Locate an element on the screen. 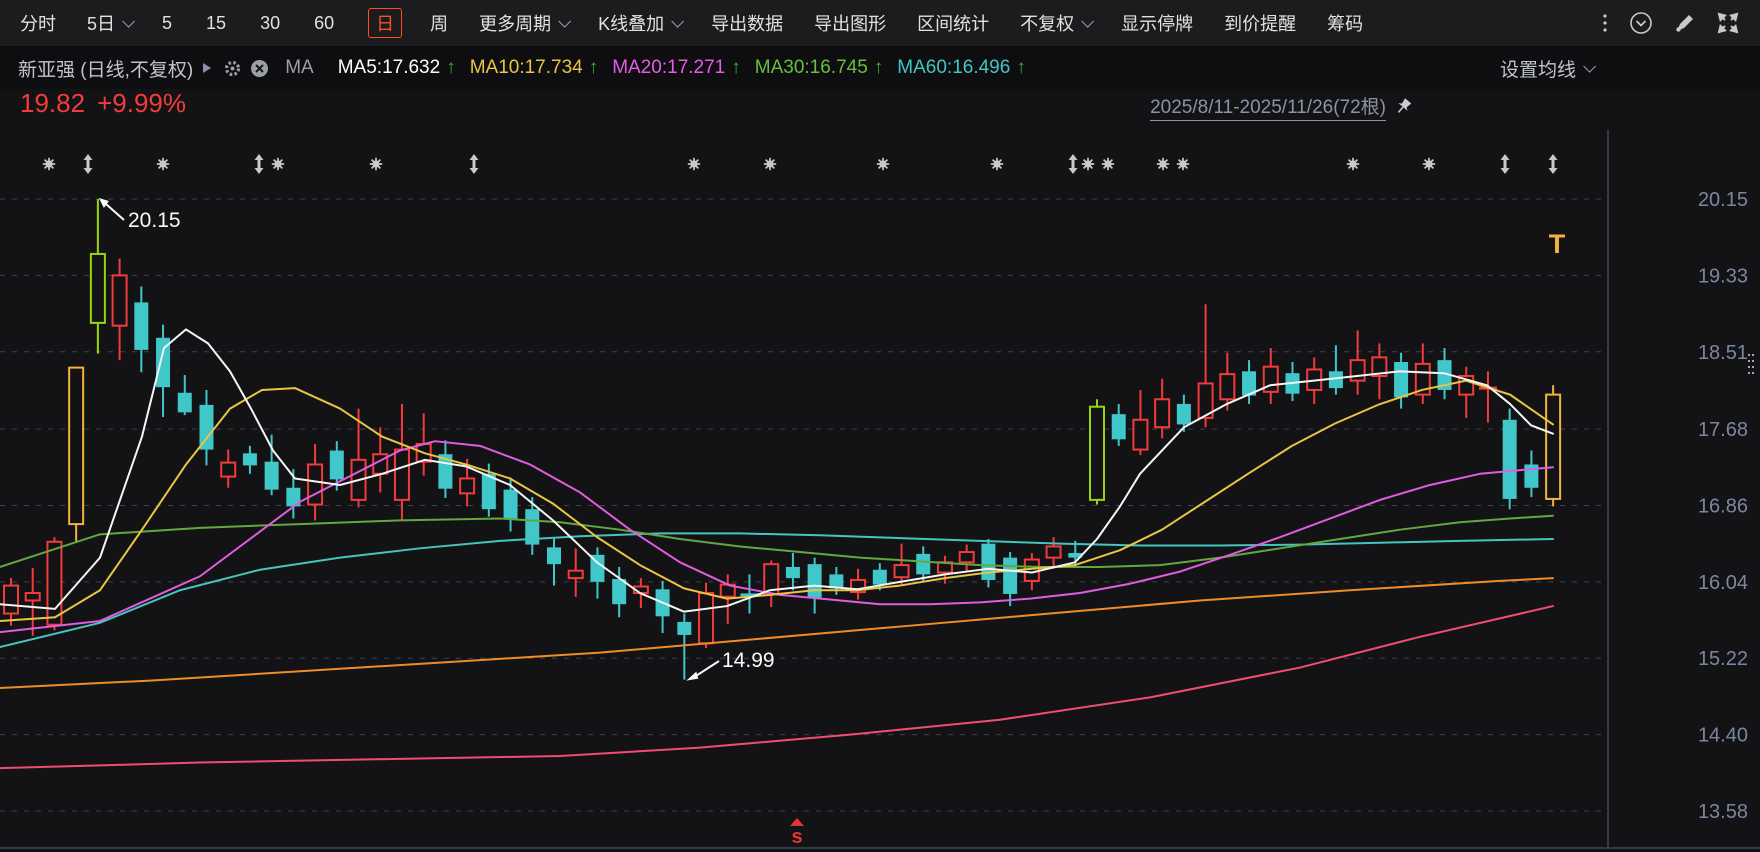 The width and height of the screenshot is (1760, 852). ma-indicator-label: MA is located at coordinates (299, 68).